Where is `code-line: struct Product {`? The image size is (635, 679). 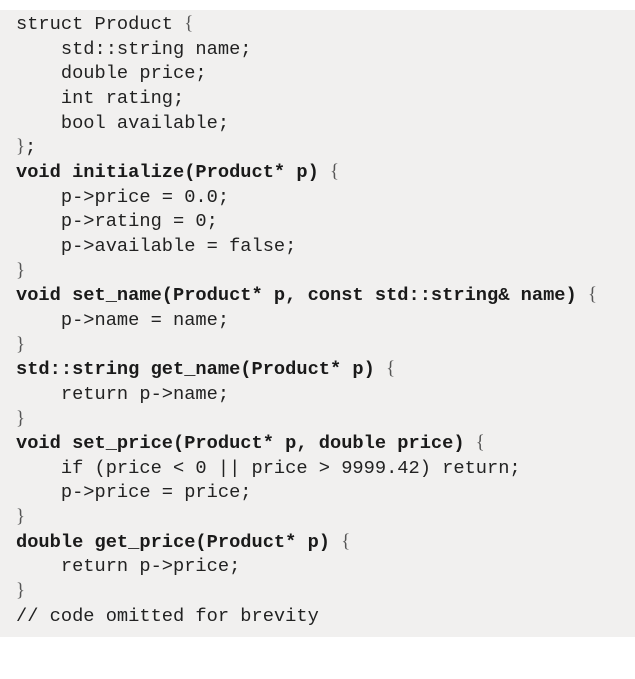
code-line: struct Product { is located at coordinates (325, 24).